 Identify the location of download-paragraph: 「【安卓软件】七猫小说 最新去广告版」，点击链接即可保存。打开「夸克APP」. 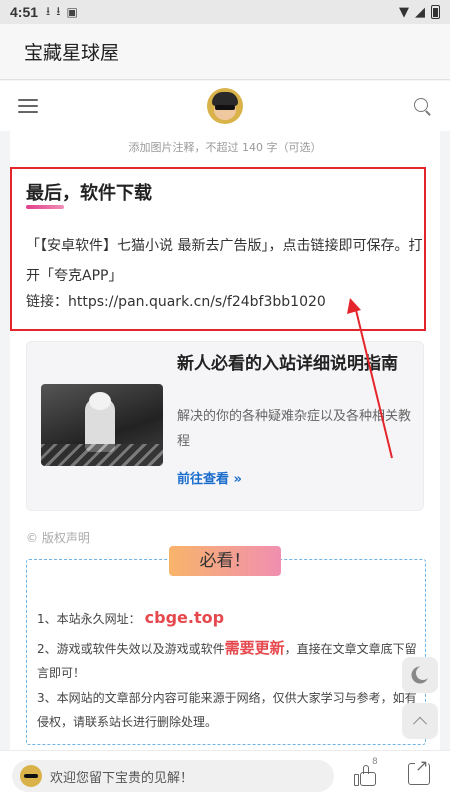
(224, 261).